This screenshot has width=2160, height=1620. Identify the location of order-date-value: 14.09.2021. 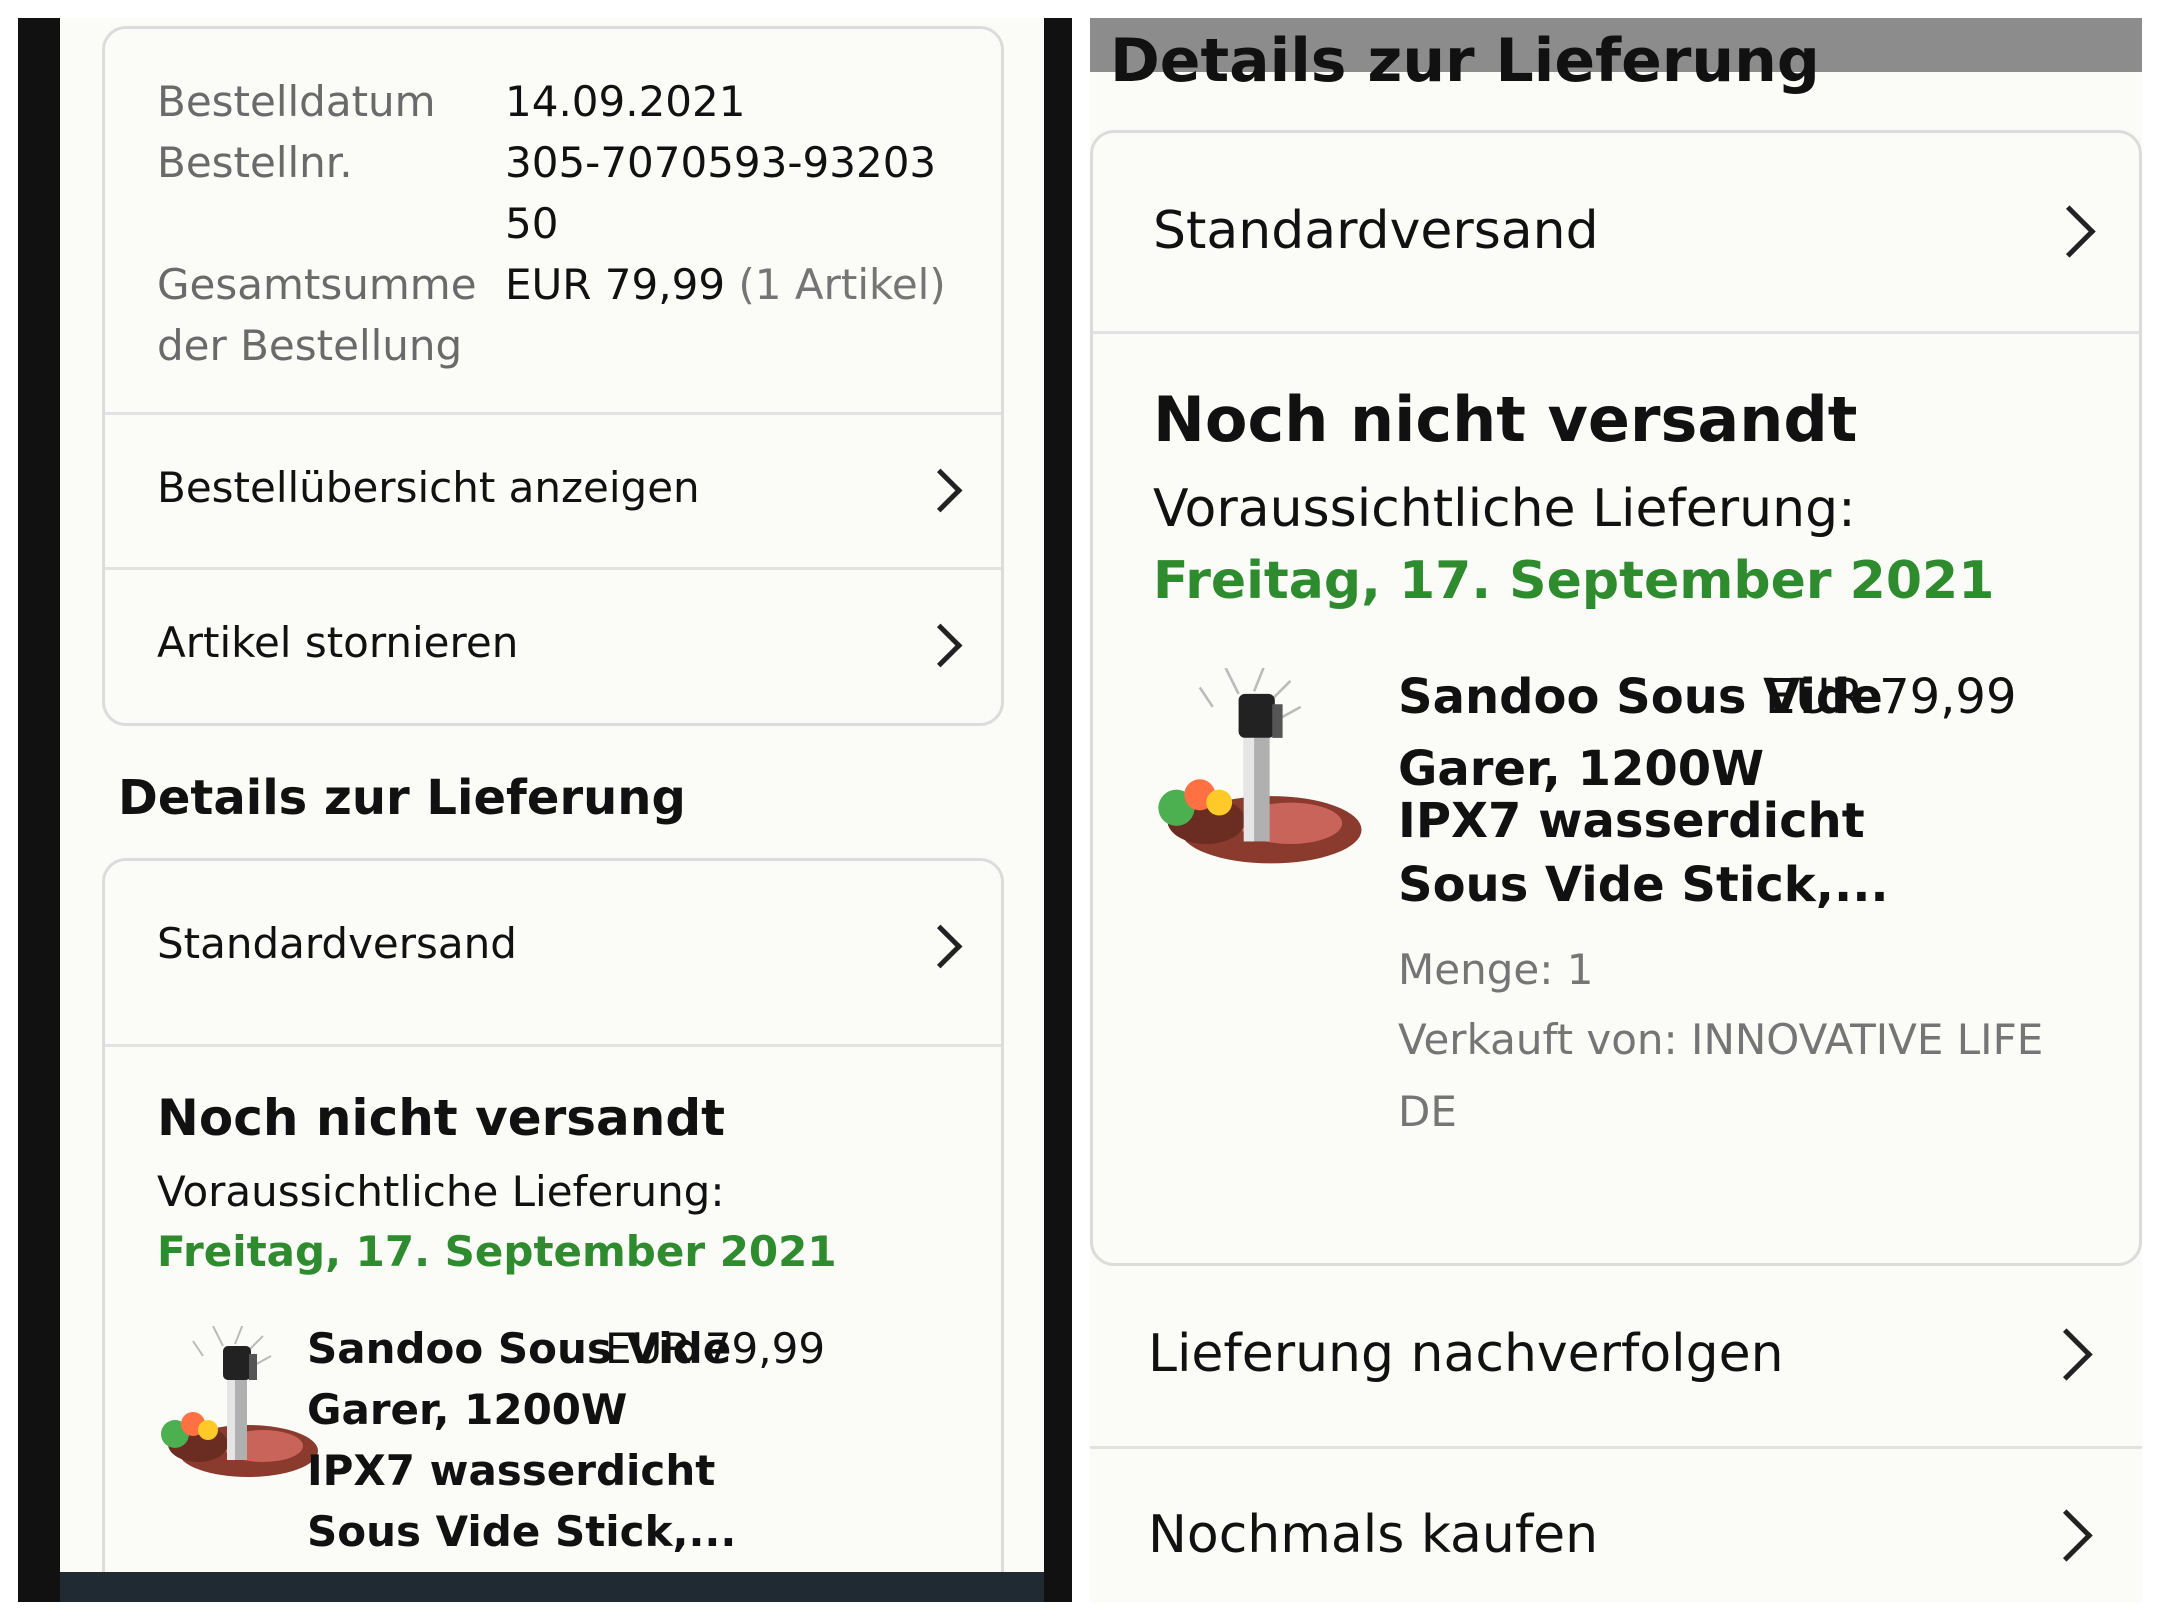
(625, 101).